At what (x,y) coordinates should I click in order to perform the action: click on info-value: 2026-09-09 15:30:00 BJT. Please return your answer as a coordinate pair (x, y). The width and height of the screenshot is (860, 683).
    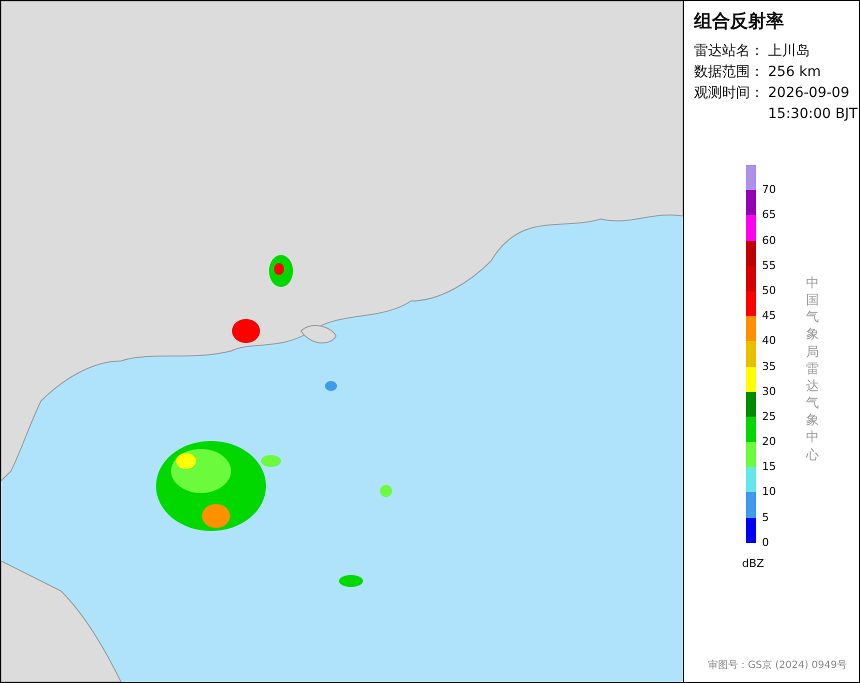
    Looking at the image, I should click on (813, 104).